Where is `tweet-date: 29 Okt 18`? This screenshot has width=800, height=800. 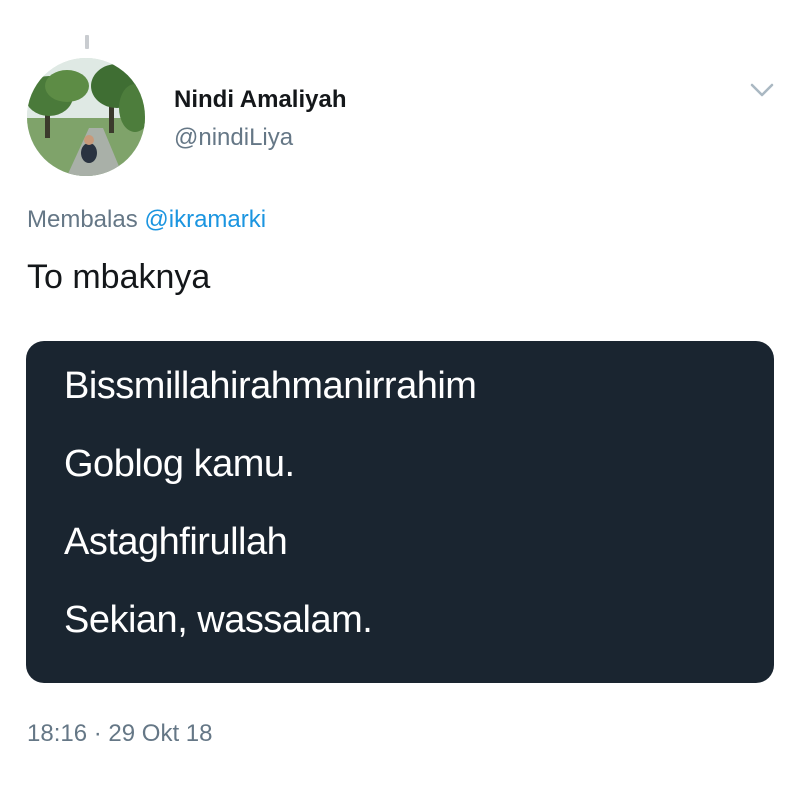 tweet-date: 29 Okt 18 is located at coordinates (160, 733).